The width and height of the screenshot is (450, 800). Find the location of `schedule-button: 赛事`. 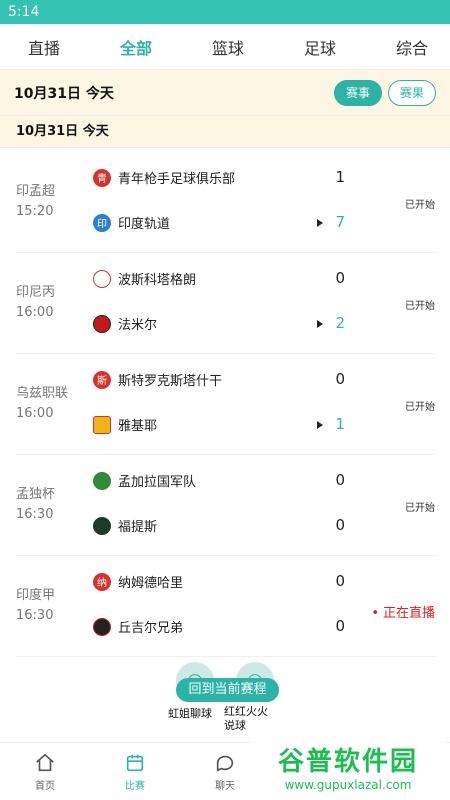

schedule-button: 赛事 is located at coordinates (357, 92).